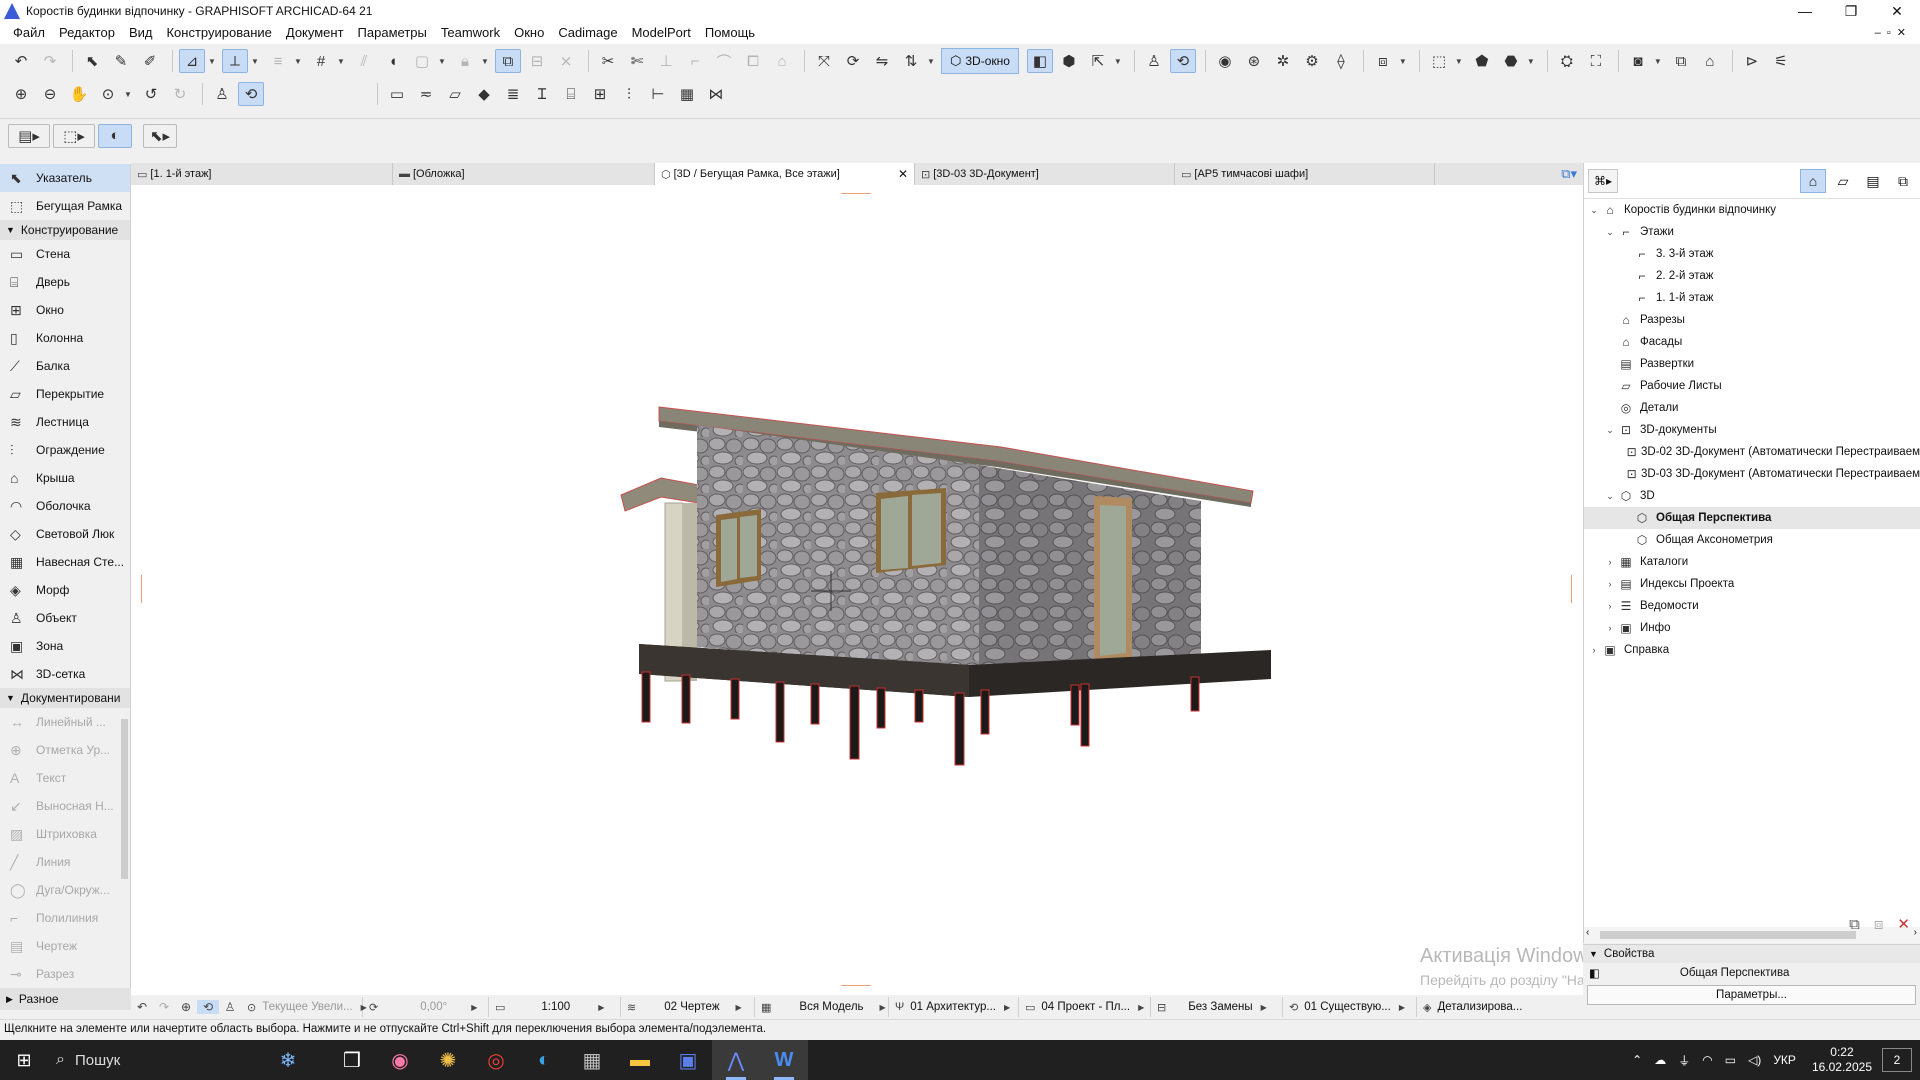 This screenshot has height=1080, width=1920. Describe the element at coordinates (736, 1060) in the screenshot. I see `archicad-taskbar-icon: ⋀` at that location.